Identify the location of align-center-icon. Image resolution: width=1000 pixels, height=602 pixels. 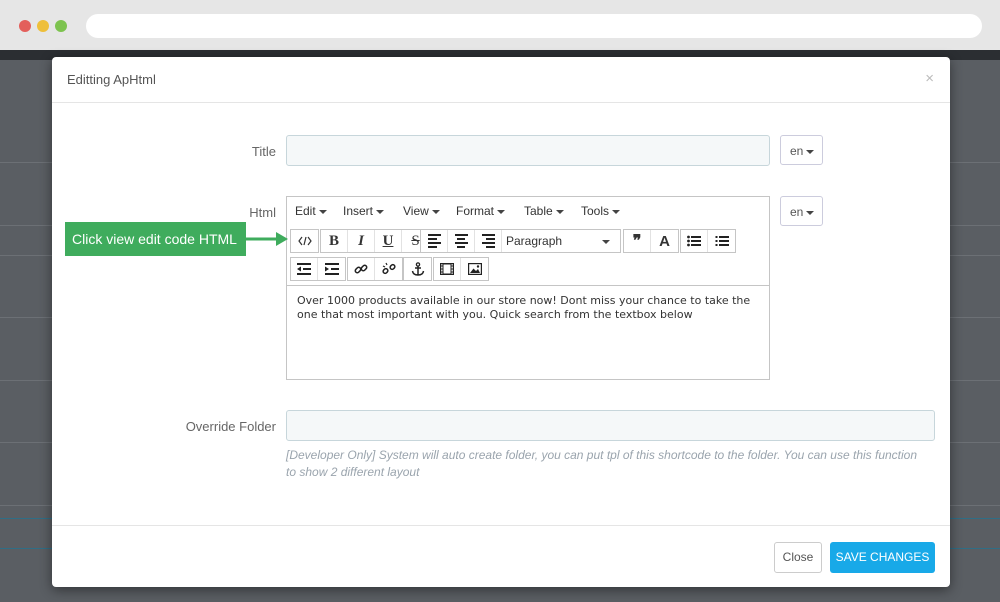
(461, 241).